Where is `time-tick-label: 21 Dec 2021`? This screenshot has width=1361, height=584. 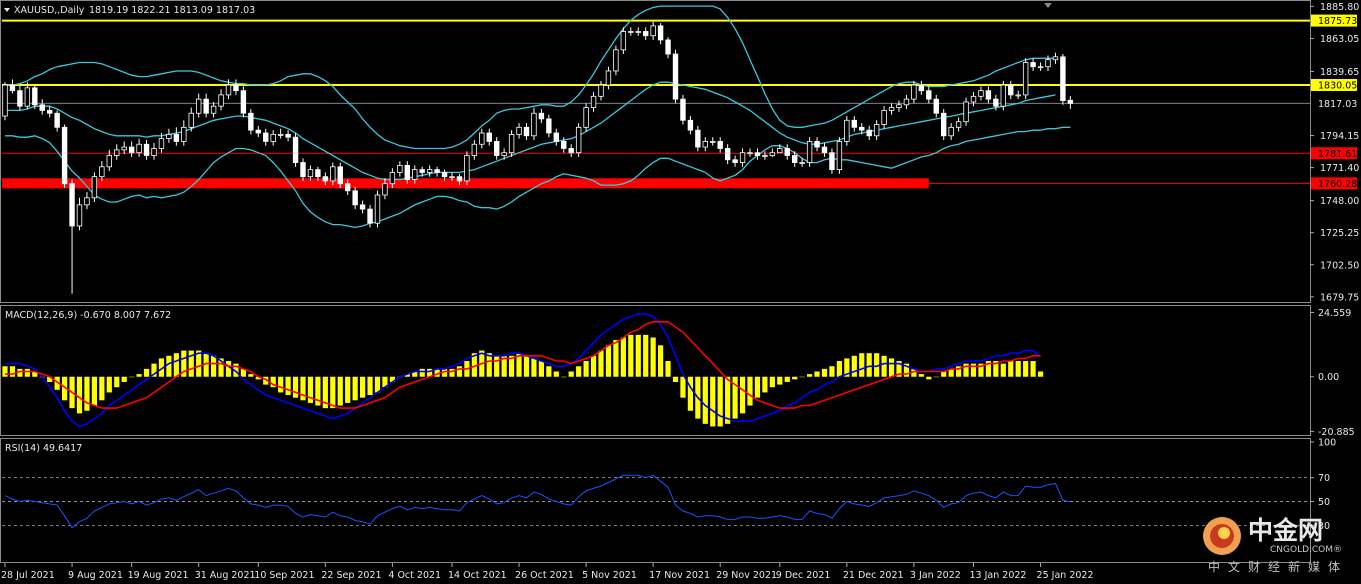 time-tick-label: 21 Dec 2021 is located at coordinates (873, 575).